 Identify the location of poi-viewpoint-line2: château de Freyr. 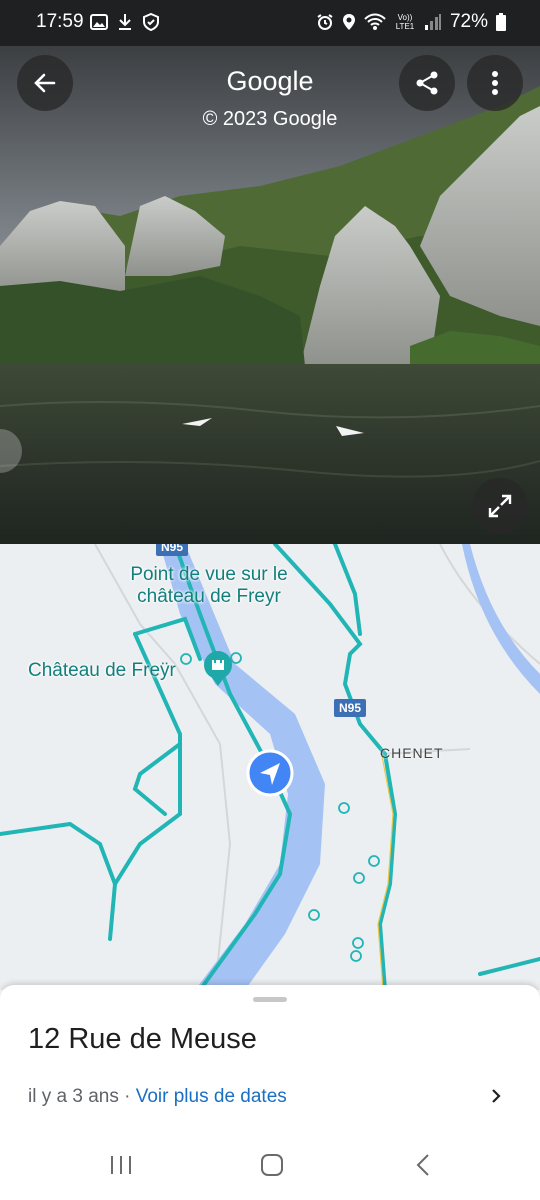
(209, 596).